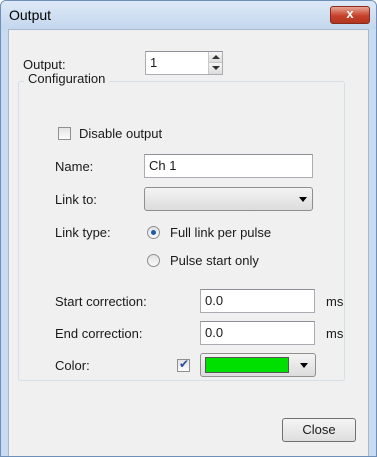 The width and height of the screenshot is (377, 457). I want to click on checkmark-icon: ✔, so click(184, 364).